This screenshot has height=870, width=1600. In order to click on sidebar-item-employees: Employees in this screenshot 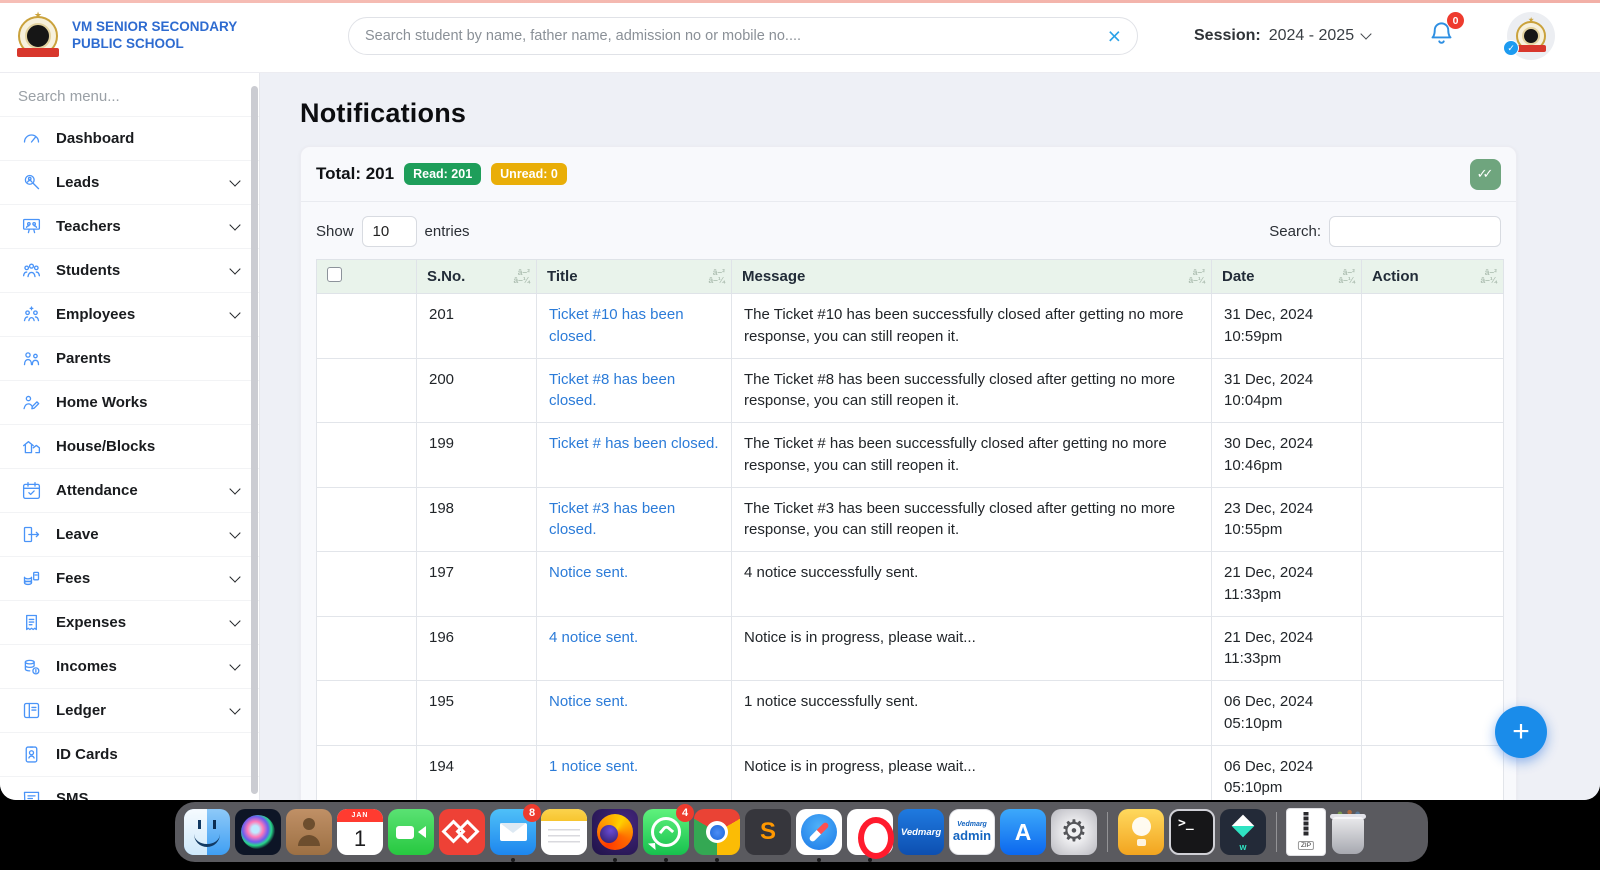, I will do `click(129, 314)`.